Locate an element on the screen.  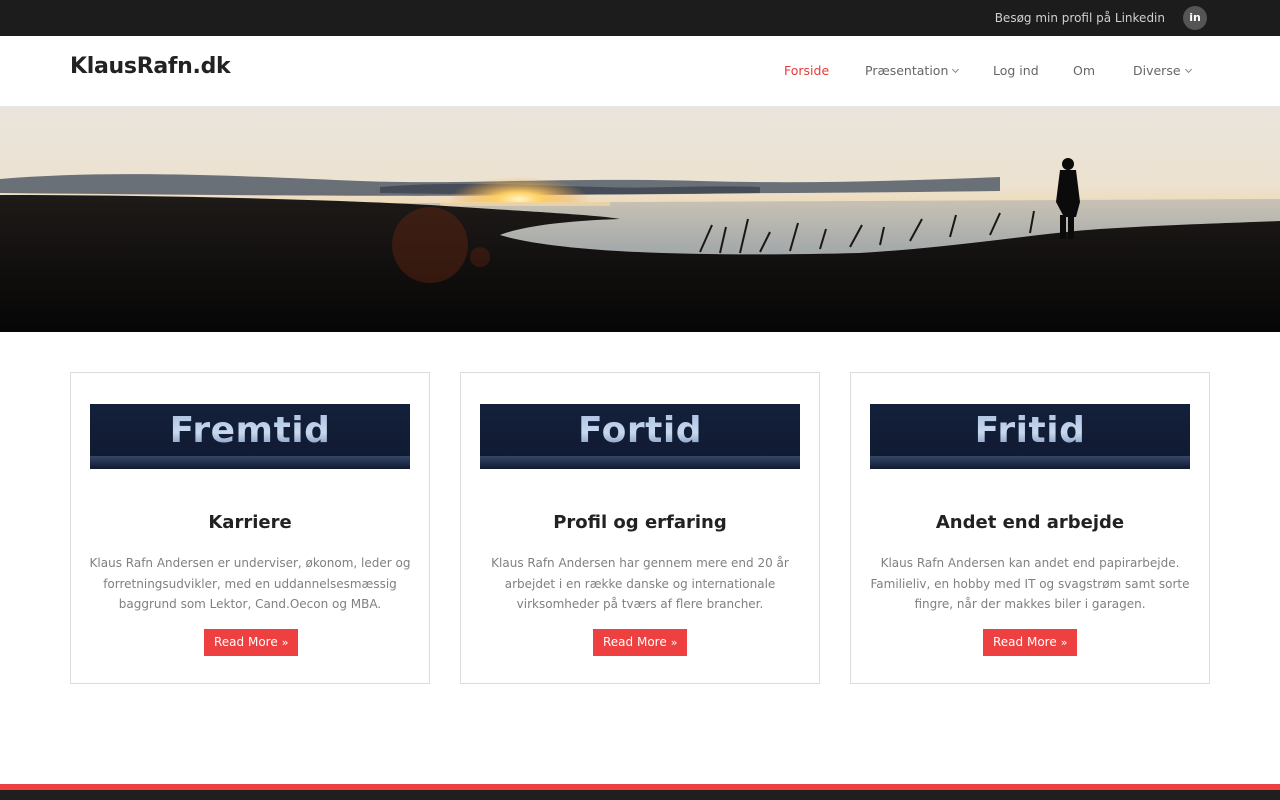
card-banner-text: Fortid is located at coordinates (640, 430).